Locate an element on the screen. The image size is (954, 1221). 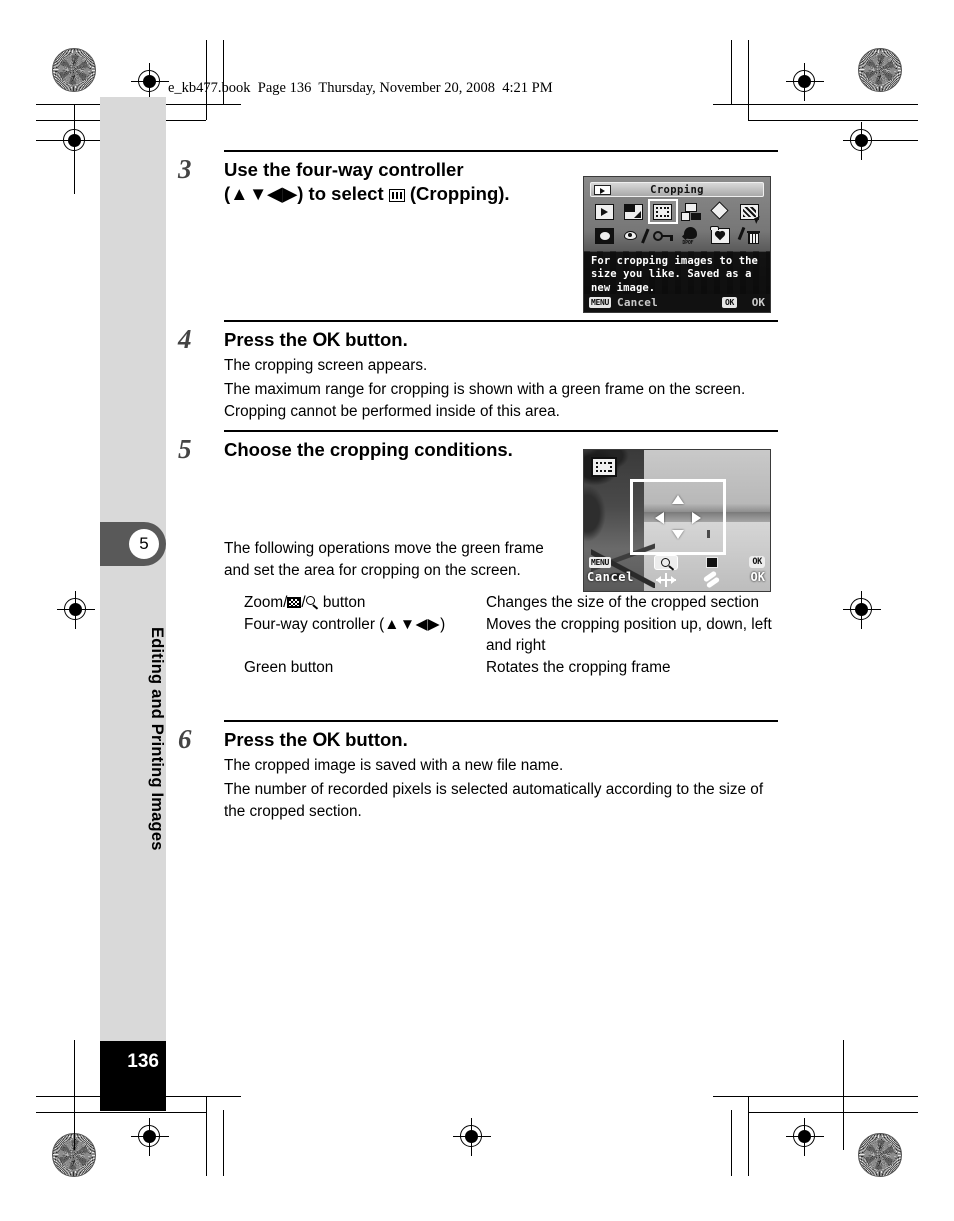
operation-key-pre: Zoom/ is located at coordinates (266, 602).